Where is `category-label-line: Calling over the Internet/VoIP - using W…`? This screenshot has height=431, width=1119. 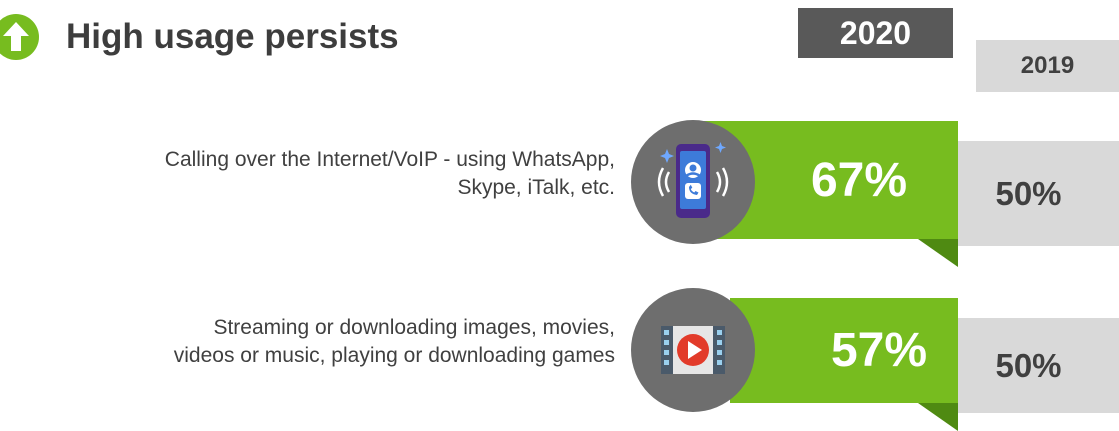 category-label-line: Calling over the Internet/VoIP - using W… is located at coordinates (389, 159).